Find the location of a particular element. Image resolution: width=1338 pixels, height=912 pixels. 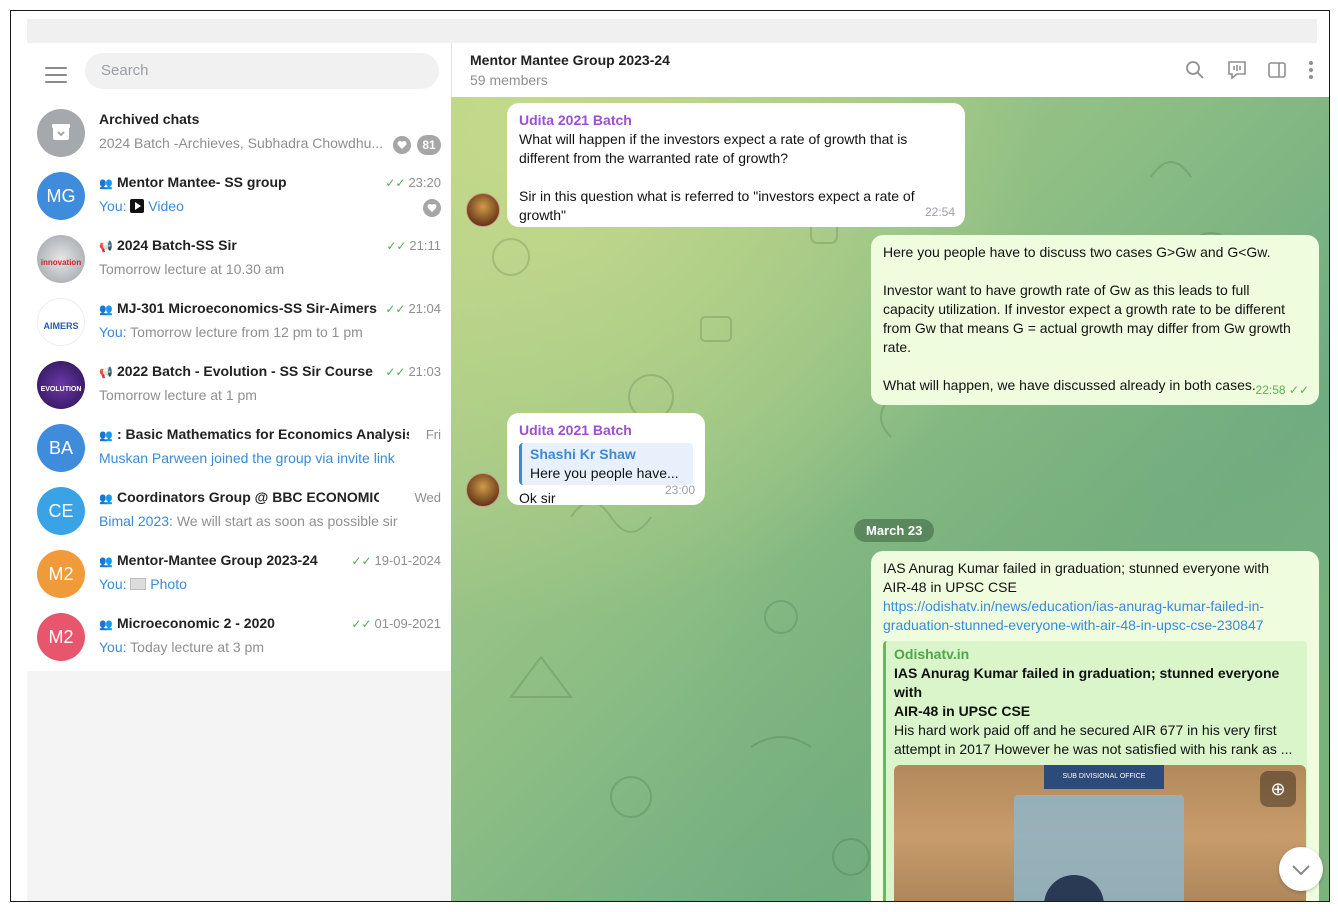

sidebar-toggle-icon is located at coordinates (1277, 70).